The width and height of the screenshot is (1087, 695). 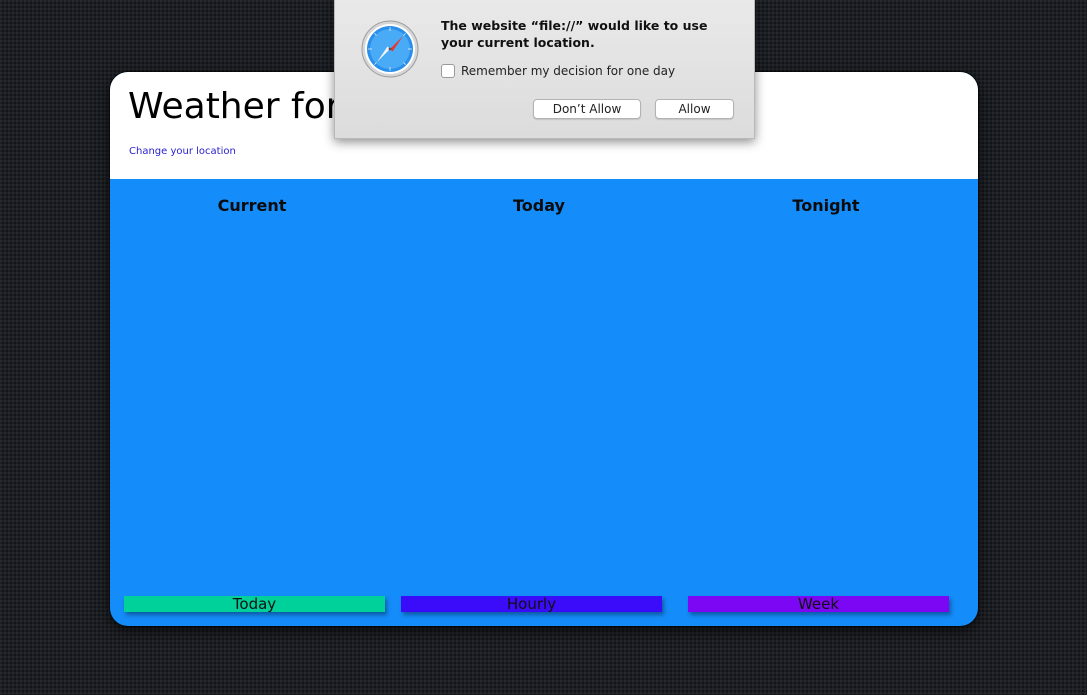 I want to click on column-heading-current: Current, so click(x=252, y=205).